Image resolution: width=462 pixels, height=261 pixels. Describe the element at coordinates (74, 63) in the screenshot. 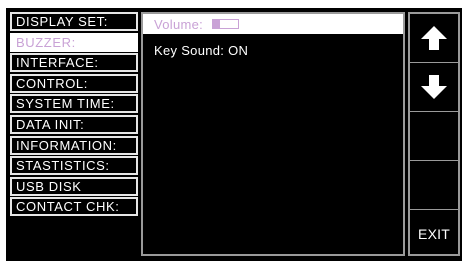

I see `menu-item-interface: INTERFACE:` at that location.